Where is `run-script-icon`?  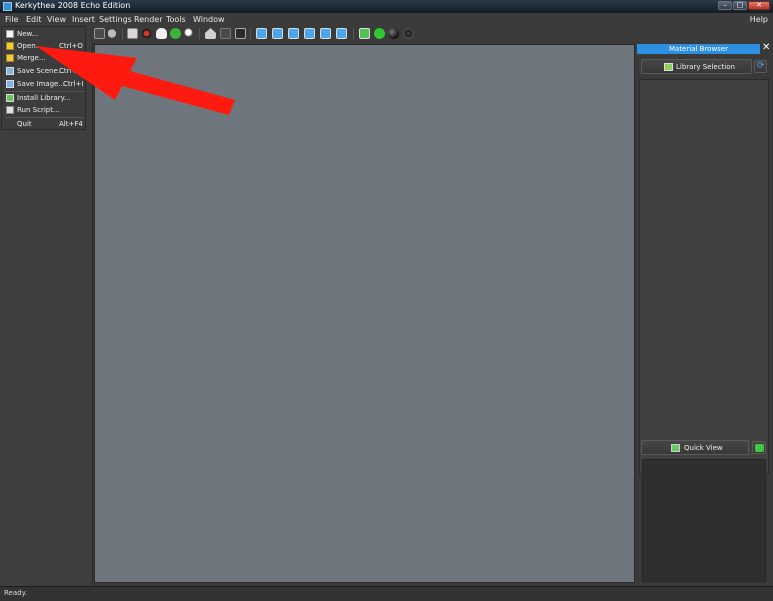 run-script-icon is located at coordinates (10, 110).